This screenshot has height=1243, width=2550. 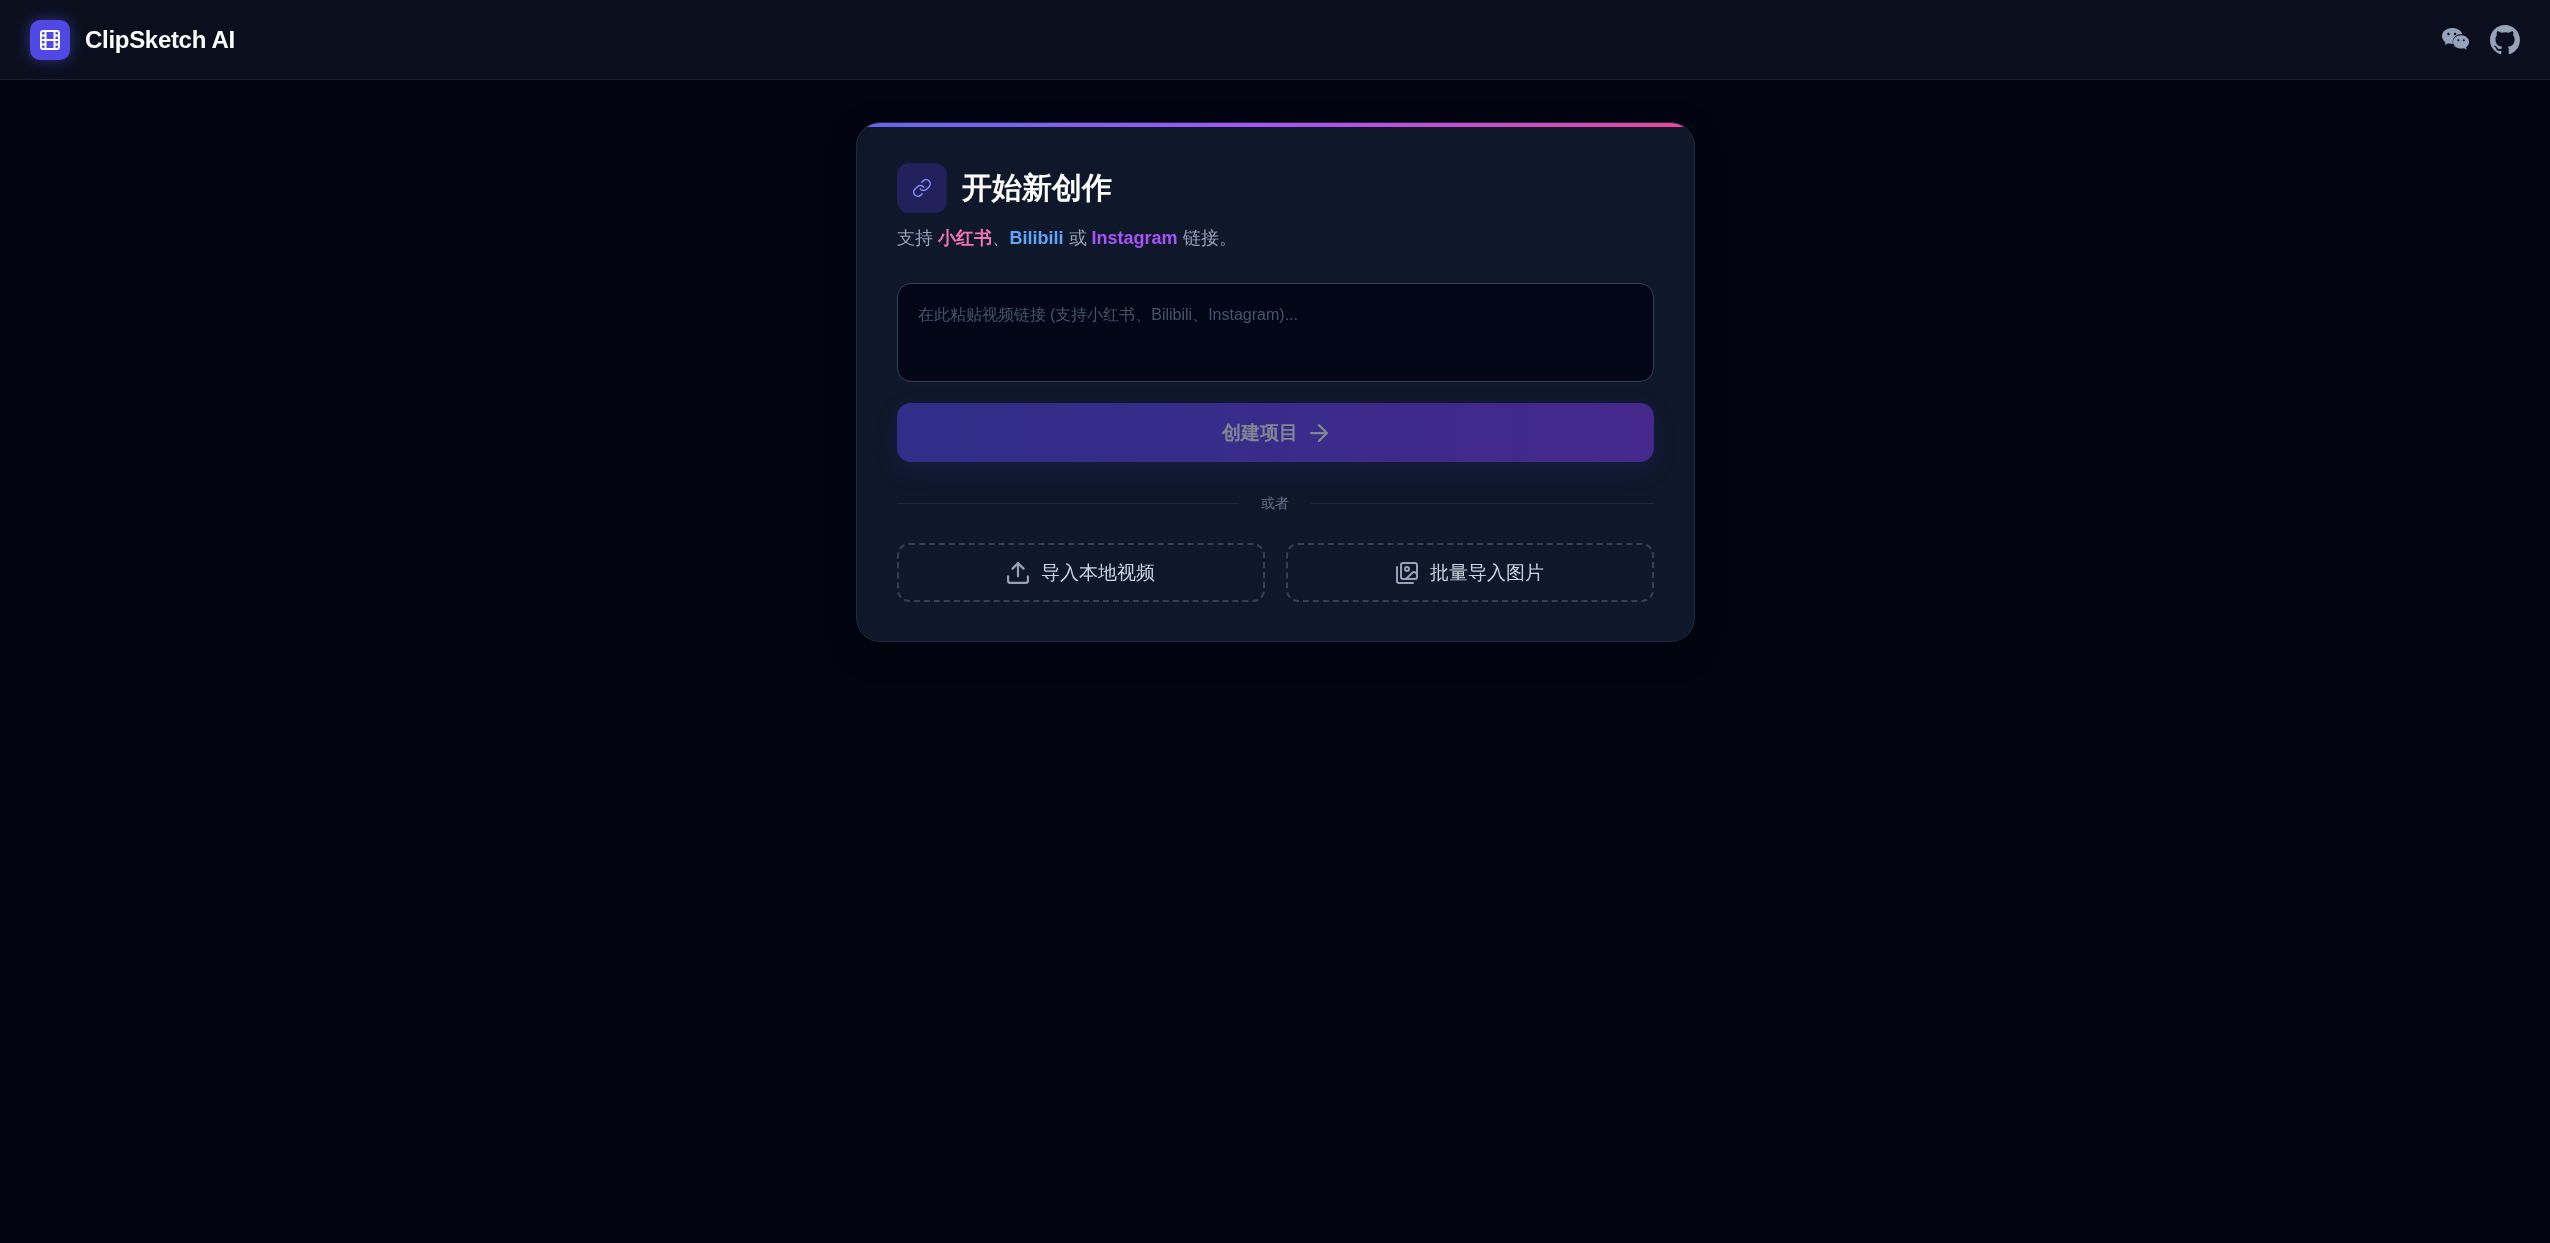 What do you see at coordinates (1406, 572) in the screenshot?
I see `images-icon` at bounding box center [1406, 572].